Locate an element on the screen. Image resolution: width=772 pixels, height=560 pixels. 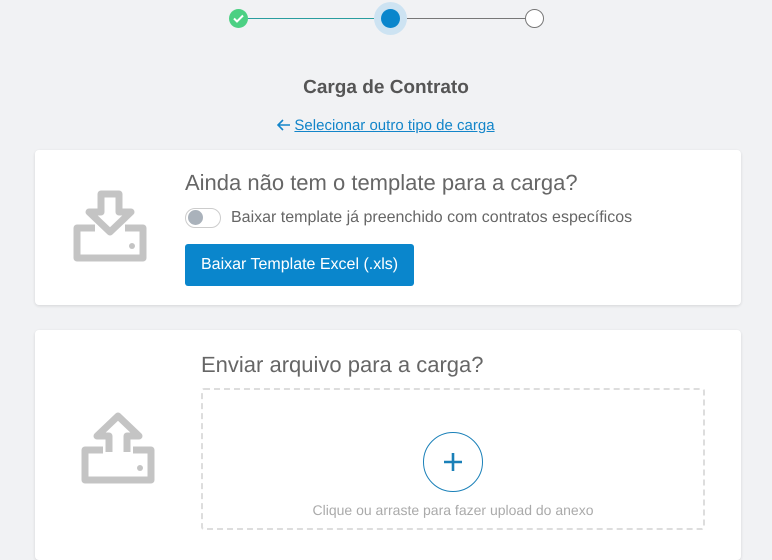
page-title: Carga de Contrato is located at coordinates (386, 87).